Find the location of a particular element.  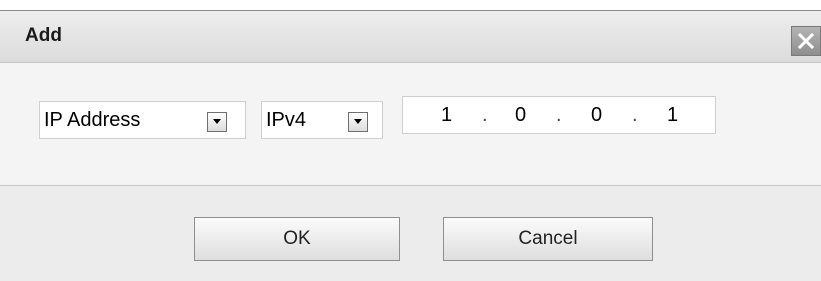

cancel-button: Cancel is located at coordinates (548, 239).